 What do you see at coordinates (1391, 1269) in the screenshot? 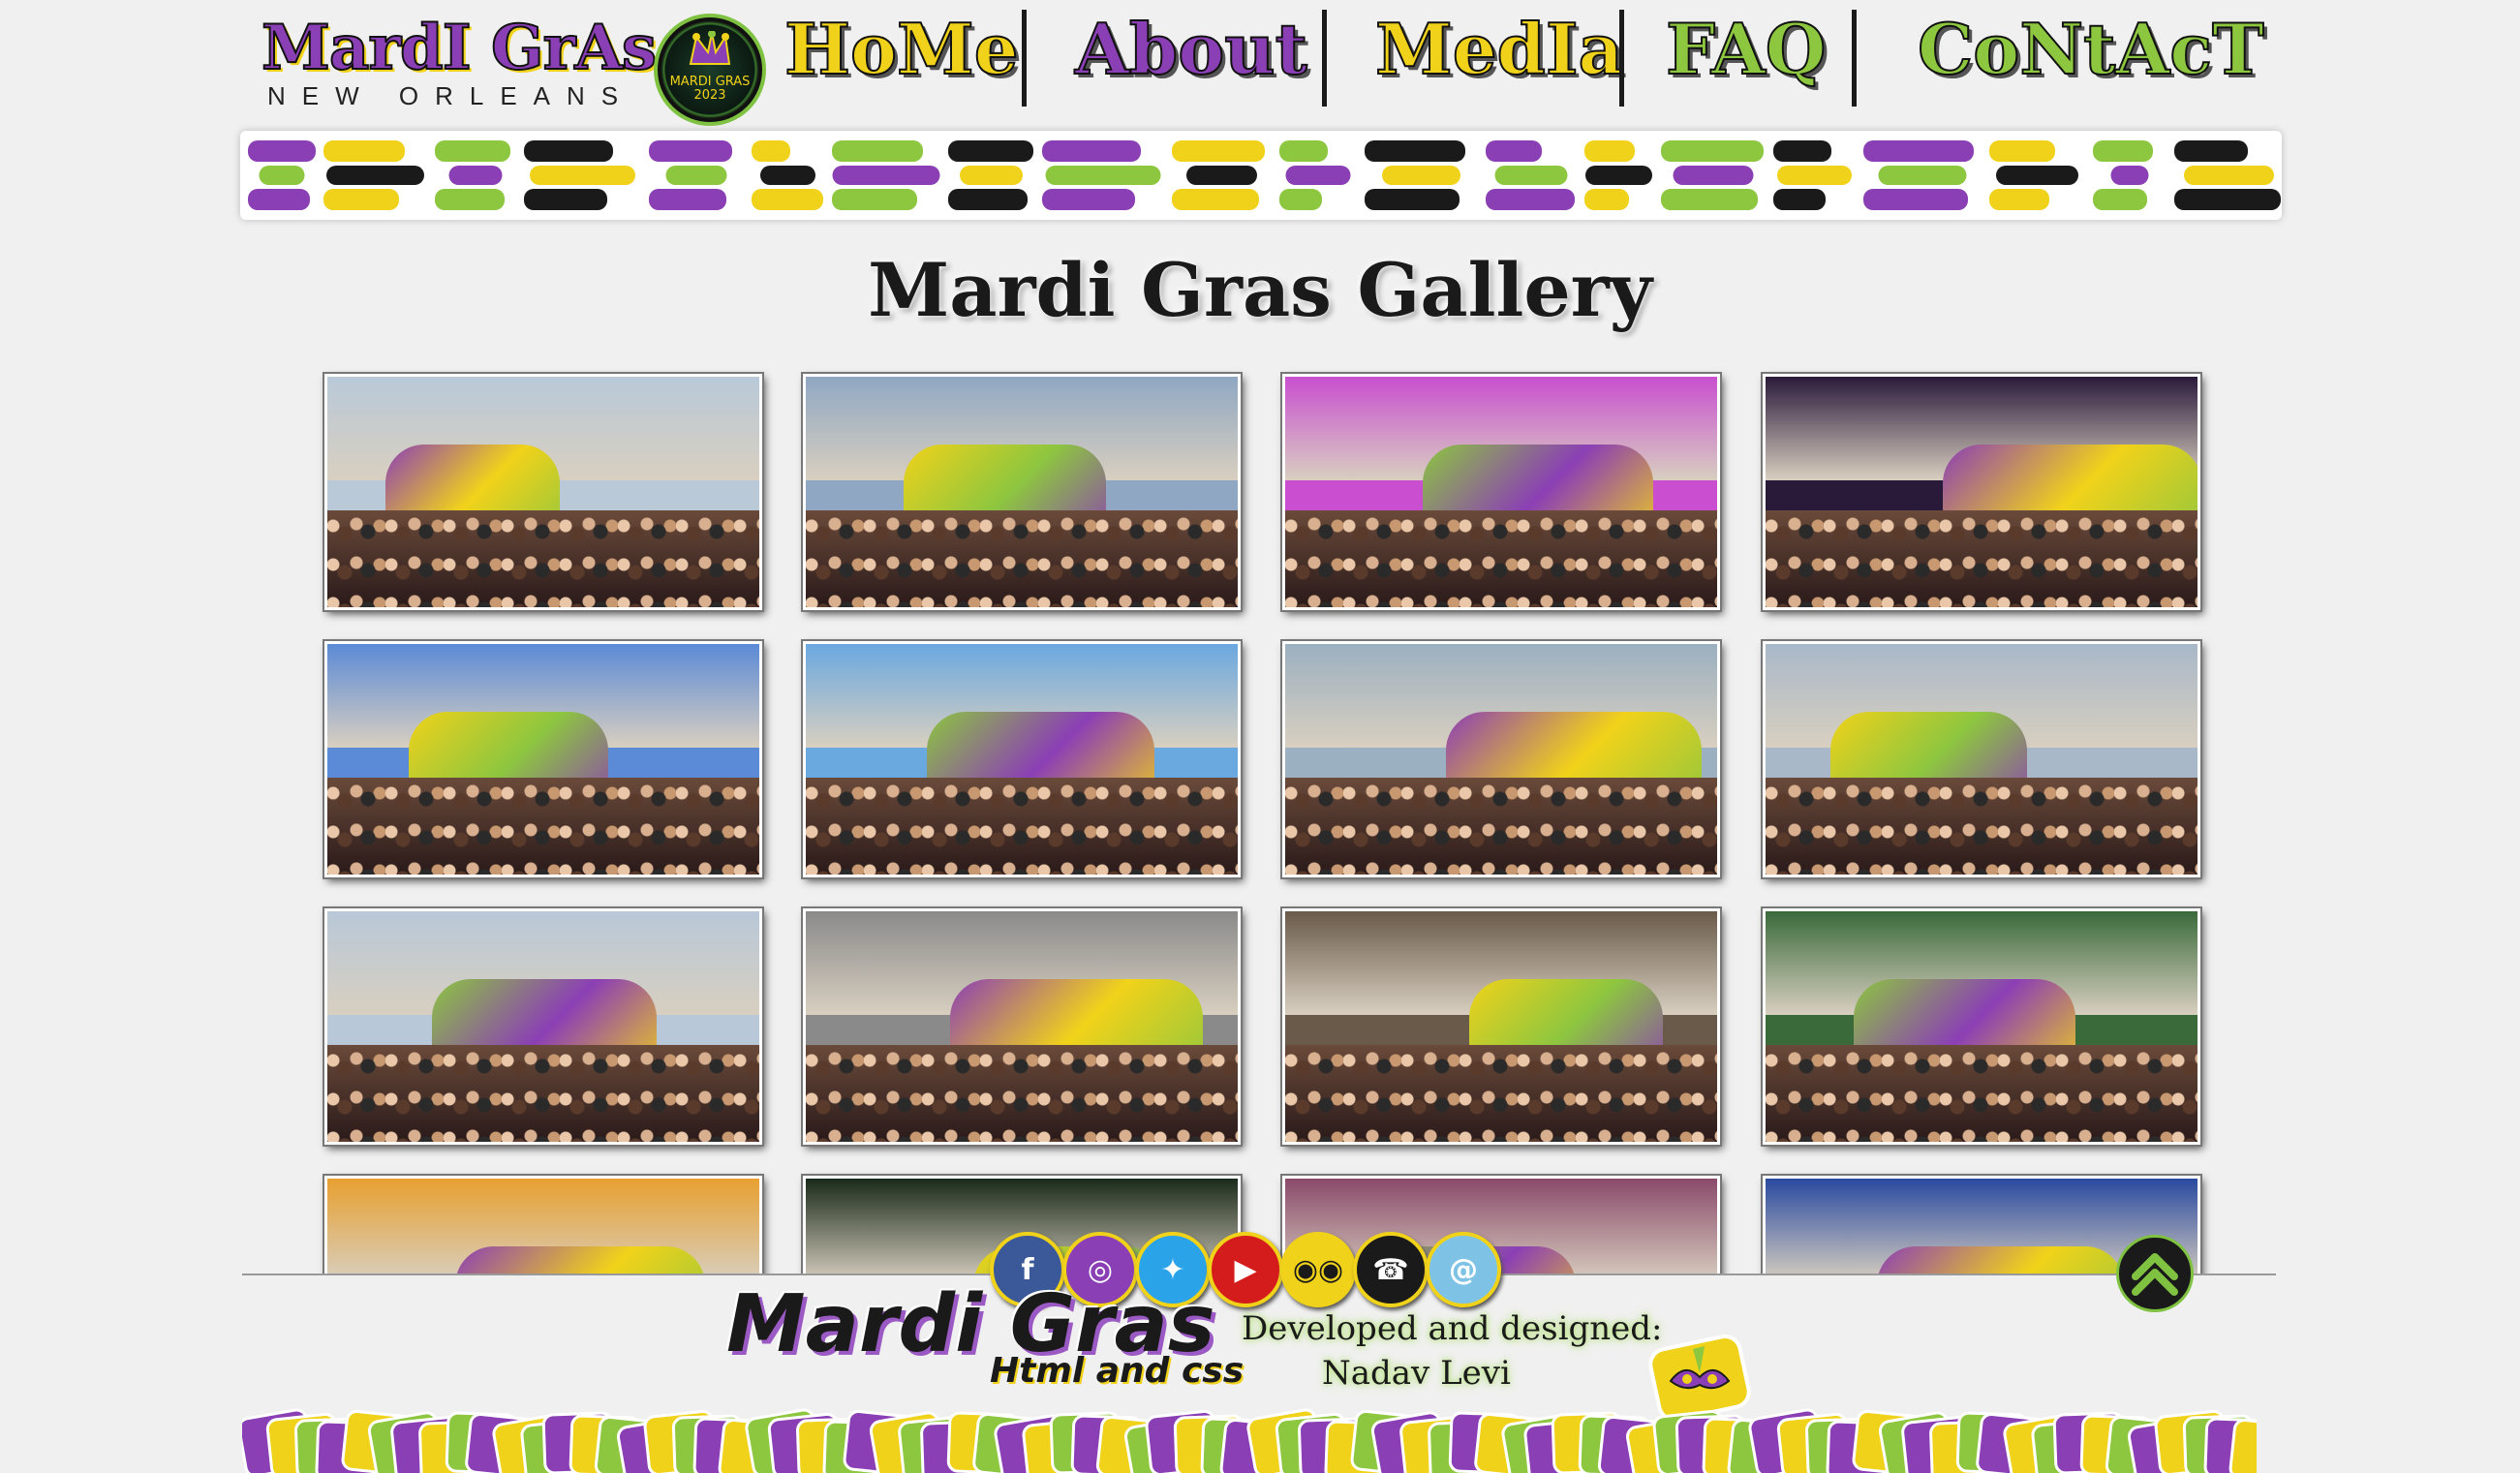
I see `phone-icon: ☎` at bounding box center [1391, 1269].